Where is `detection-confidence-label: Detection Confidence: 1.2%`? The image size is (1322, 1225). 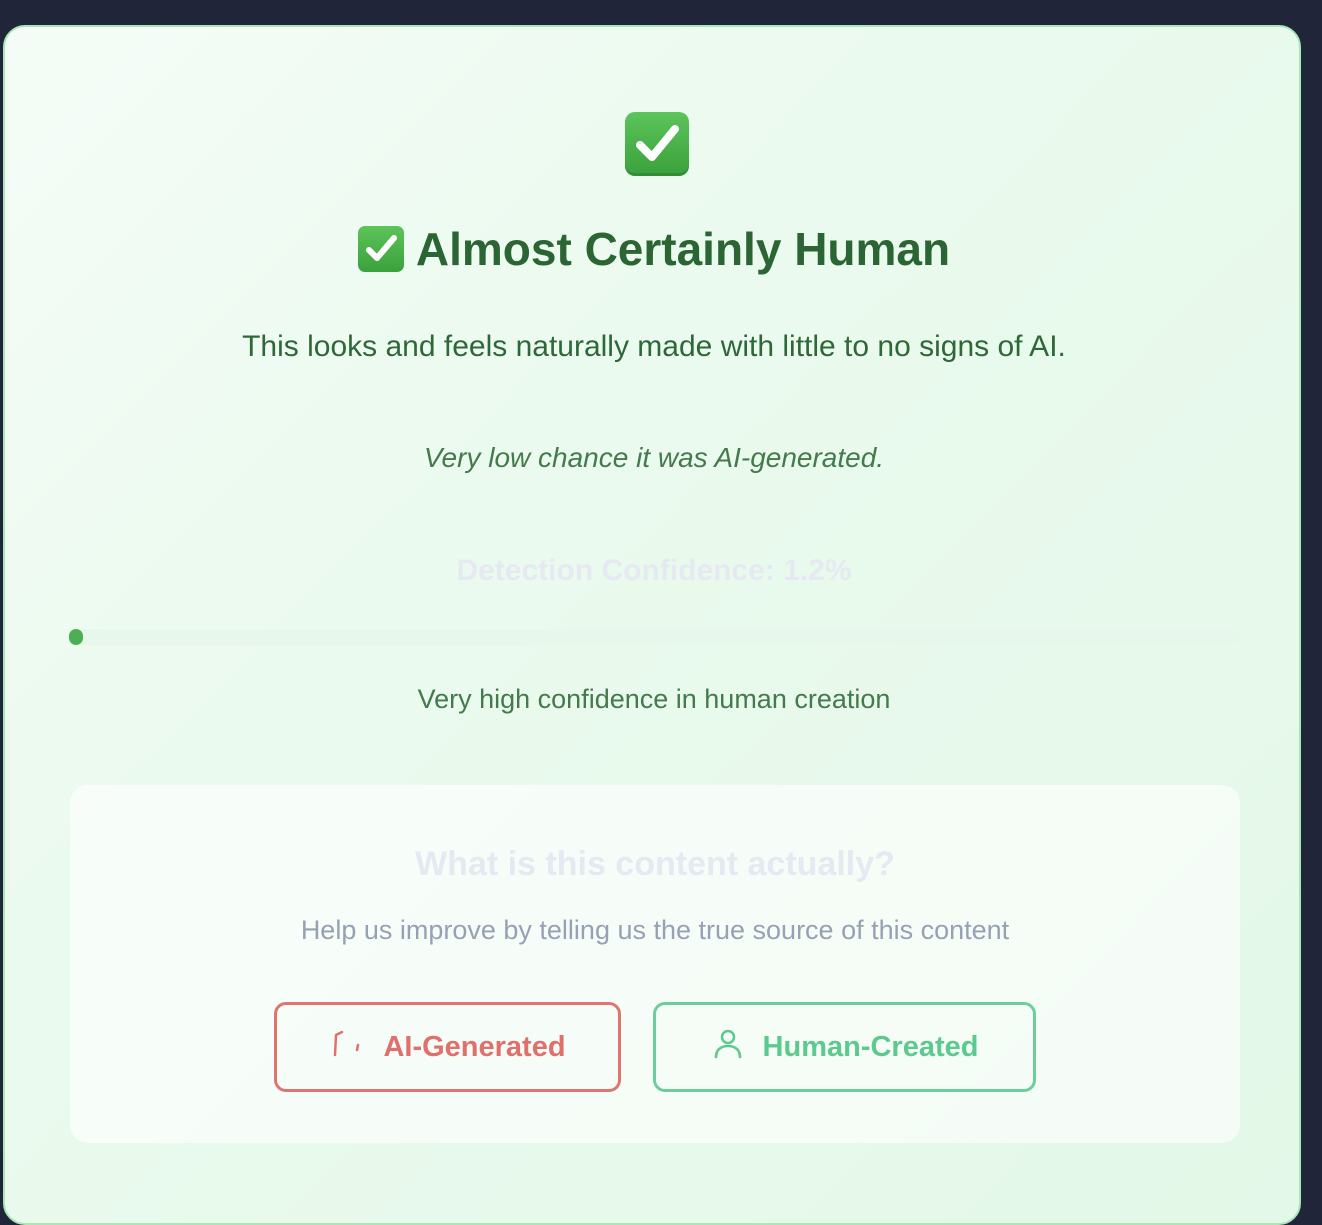 detection-confidence-label: Detection Confidence: 1.2% is located at coordinates (654, 570).